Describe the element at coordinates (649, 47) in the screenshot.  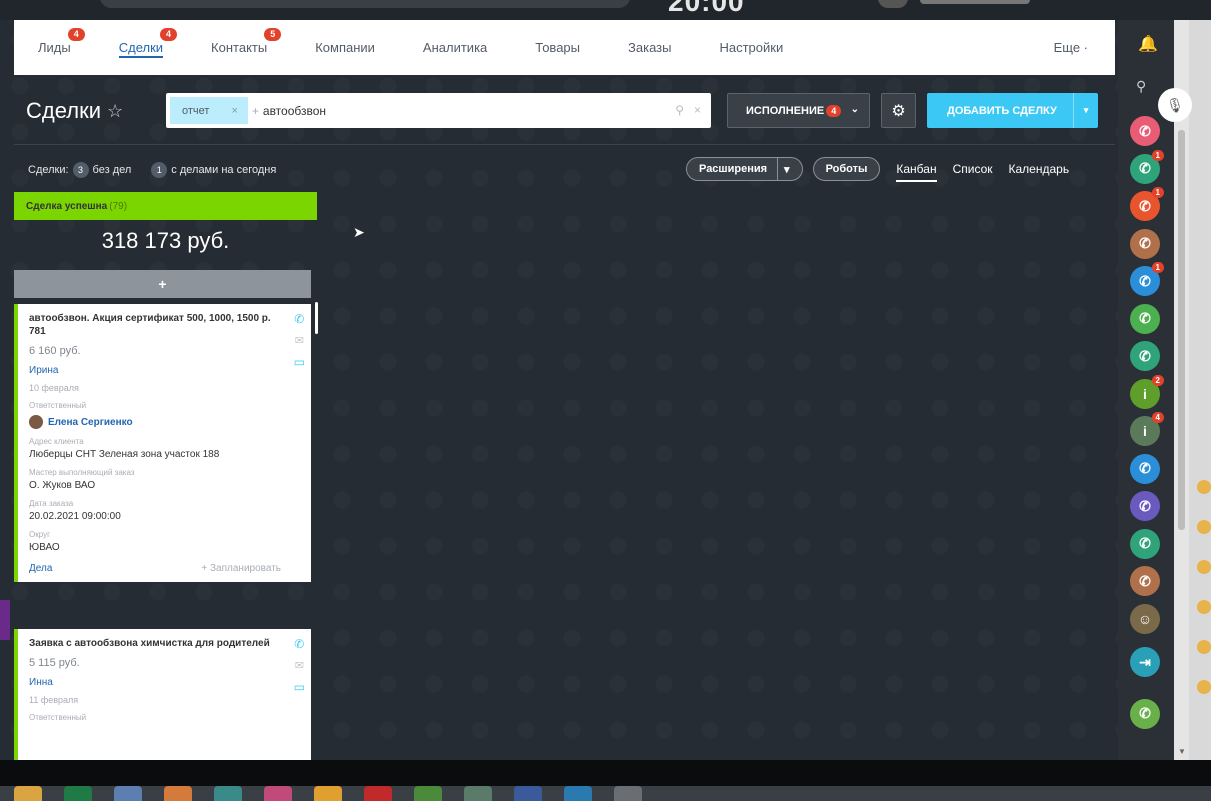
I see `nav-item: Заказы` at that location.